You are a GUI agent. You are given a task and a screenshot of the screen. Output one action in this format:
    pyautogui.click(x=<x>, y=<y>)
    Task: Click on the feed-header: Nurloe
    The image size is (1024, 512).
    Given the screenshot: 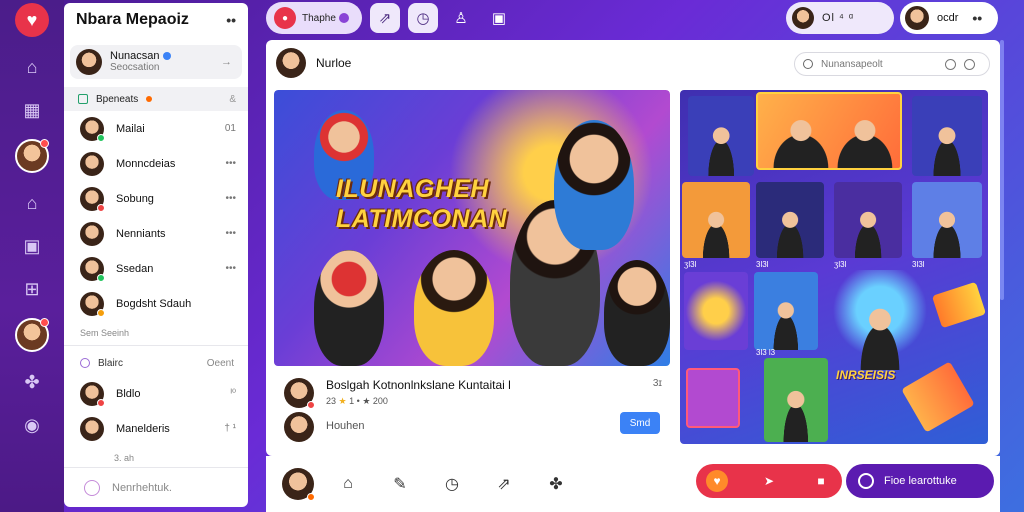 What is the action you would take?
    pyautogui.click(x=633, y=63)
    